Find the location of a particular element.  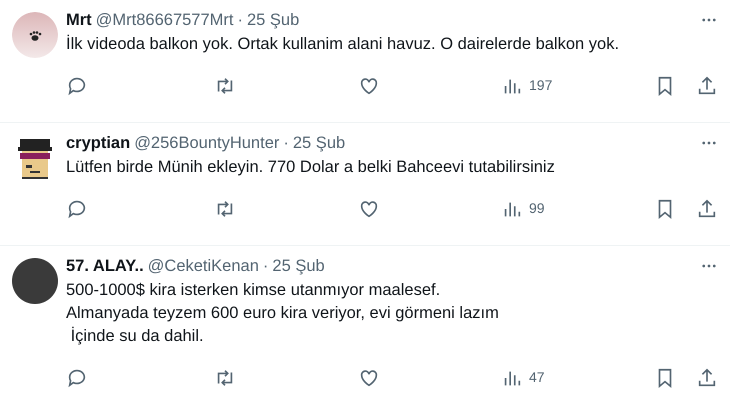

reply-text: 500-1000$ kira isterken kimse utanmıyor maalesef. Almanyada teyzem 600 euro kira veriyor, evi görmeni lazım İçinde su da dahil. is located at coordinates (283, 313).